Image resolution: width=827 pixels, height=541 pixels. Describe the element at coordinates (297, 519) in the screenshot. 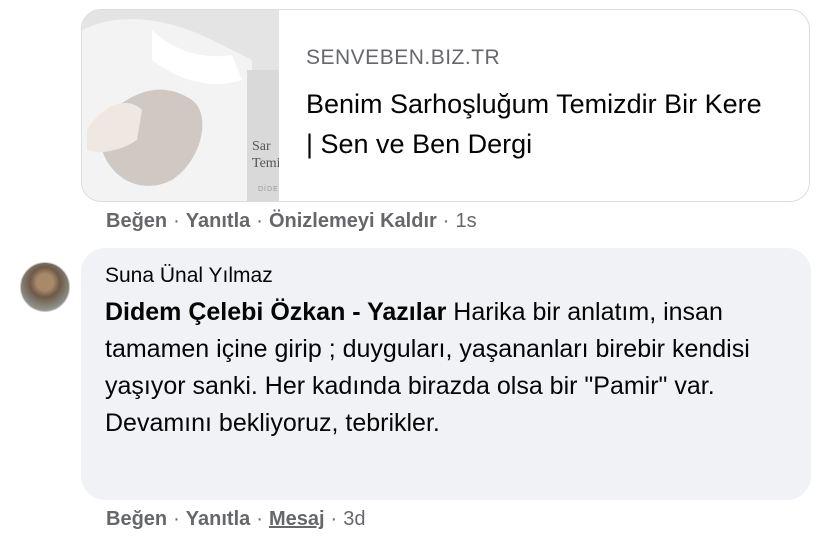

I see `message-button: Mesaj` at that location.